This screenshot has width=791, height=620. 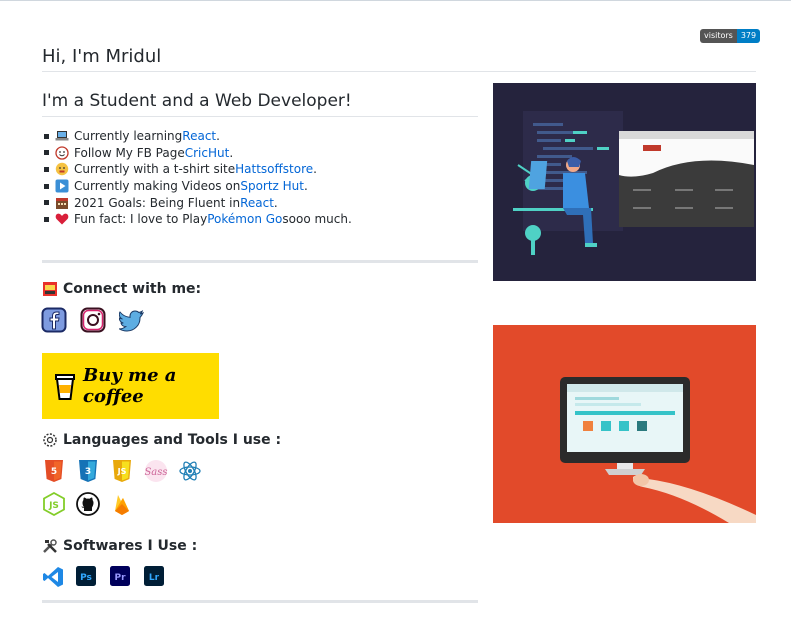 I want to click on developer-illustration, so click(x=624, y=182).